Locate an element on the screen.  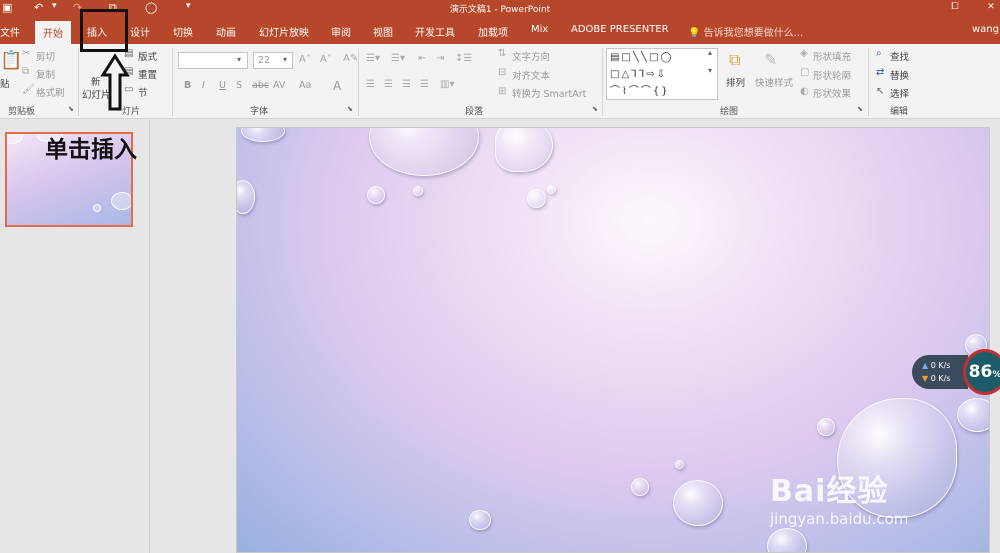
paste-icon: 📋 is located at coordinates (11, 60).